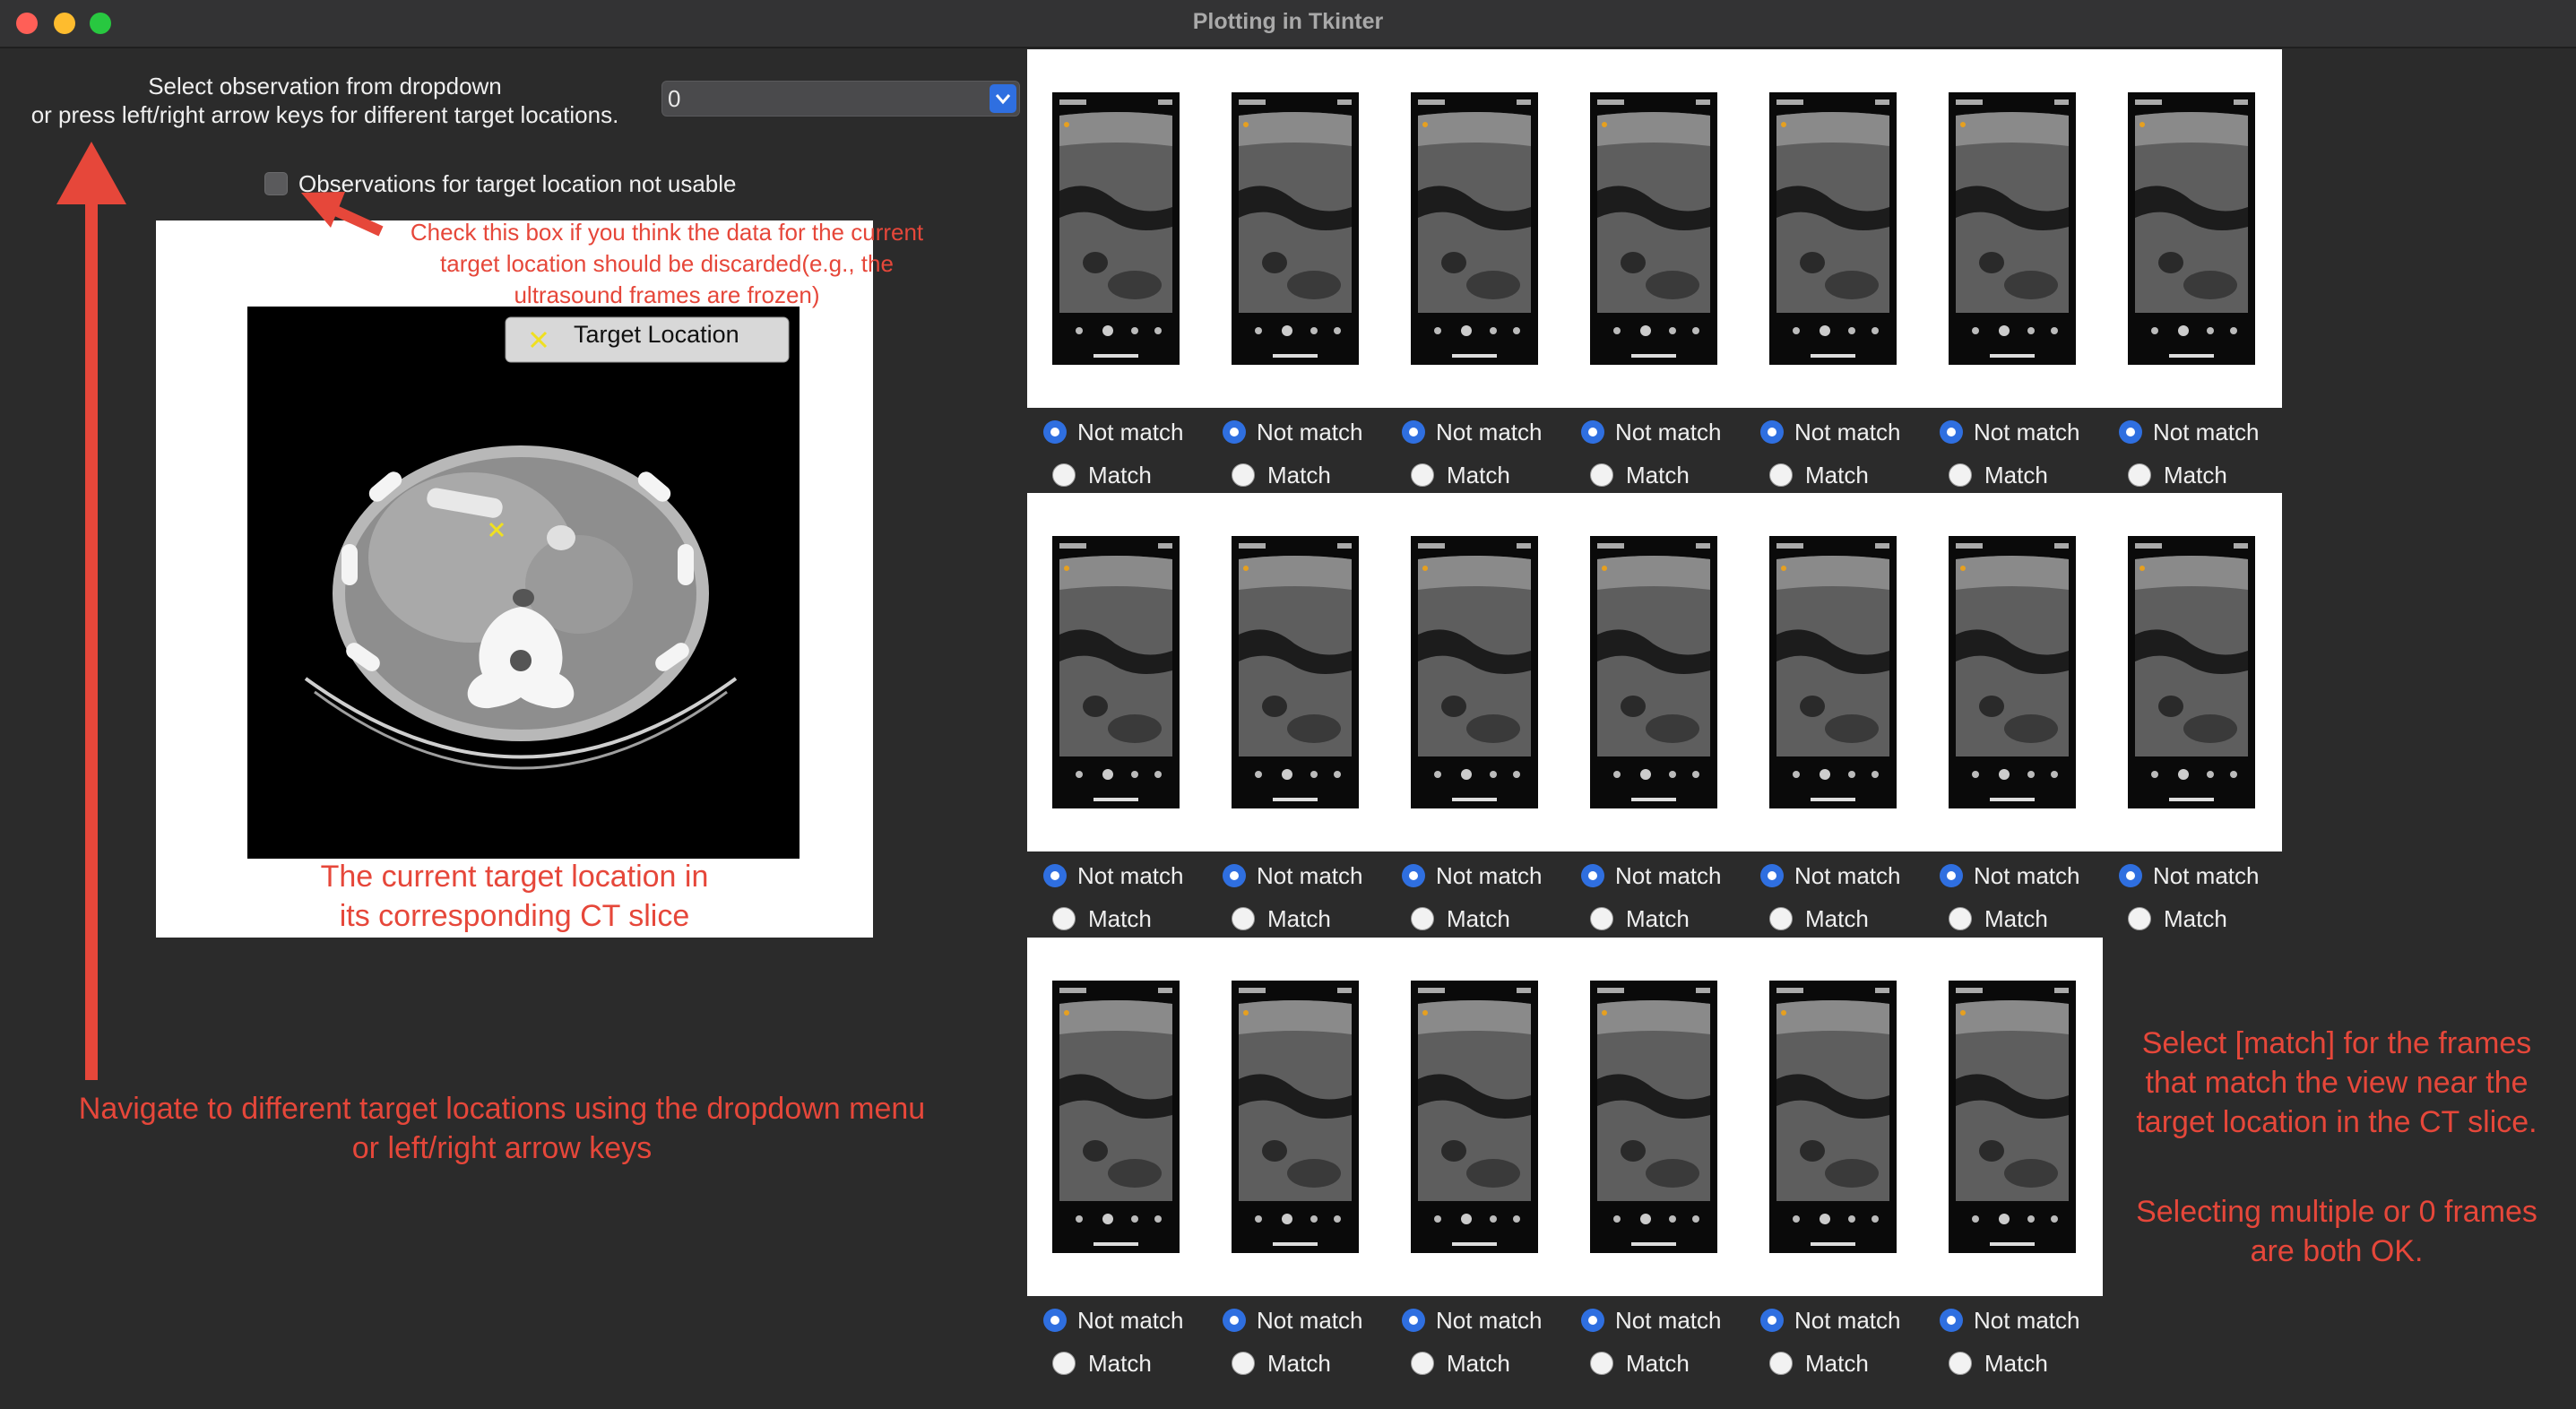  What do you see at coordinates (325, 86) in the screenshot?
I see `dropdown-label-line1: Select observation from dropdown` at bounding box center [325, 86].